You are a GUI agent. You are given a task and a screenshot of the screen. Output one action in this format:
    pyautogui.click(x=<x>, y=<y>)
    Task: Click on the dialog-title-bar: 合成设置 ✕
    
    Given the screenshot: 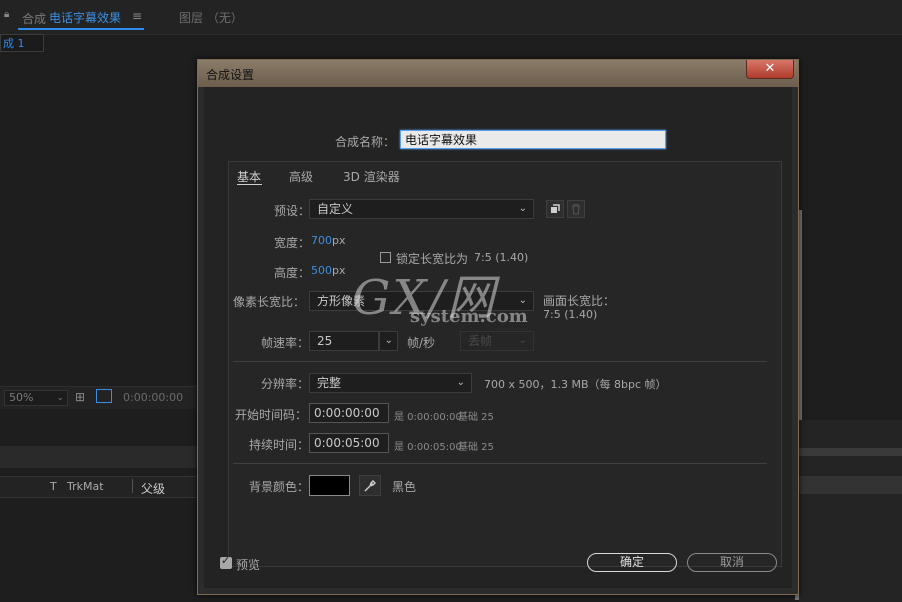 What is the action you would take?
    pyautogui.click(x=498, y=73)
    